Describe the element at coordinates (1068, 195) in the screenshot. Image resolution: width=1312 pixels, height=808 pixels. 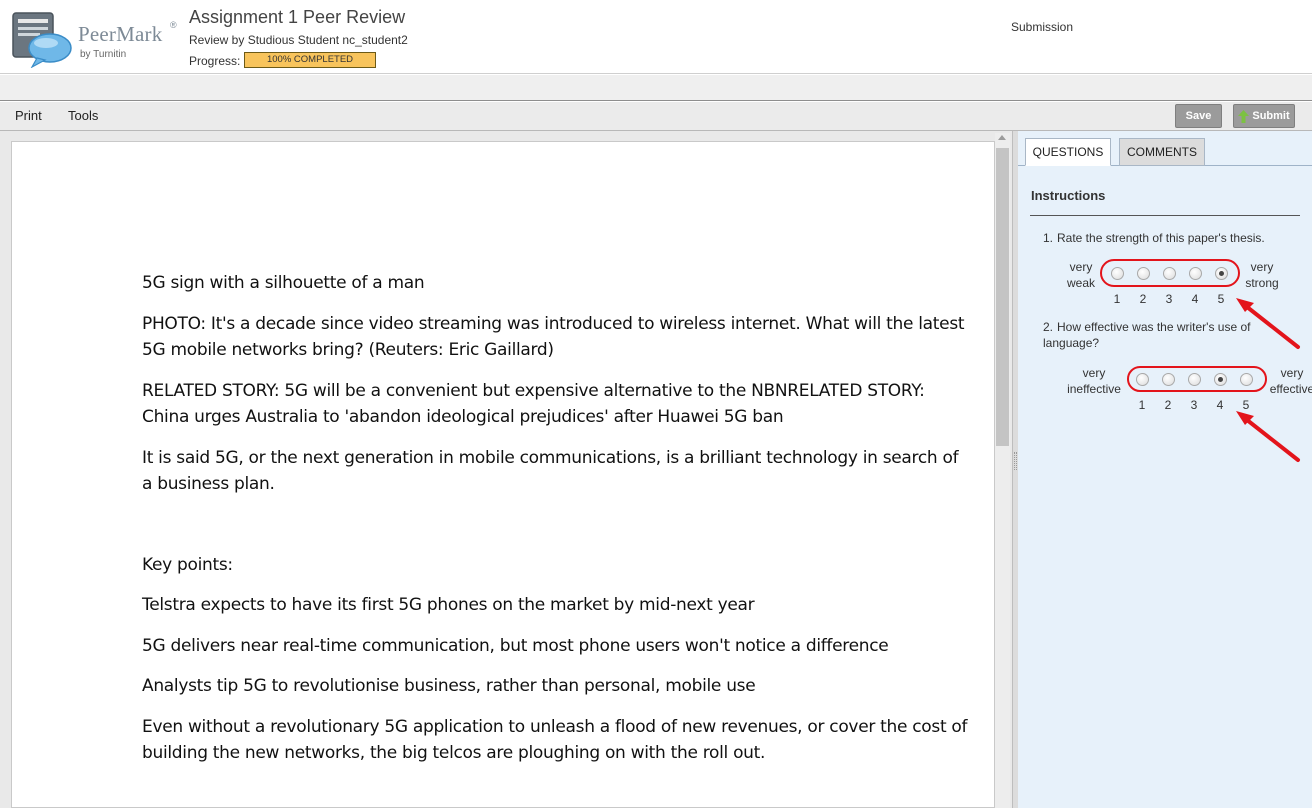
I see `instructions-heading: Instructions` at that location.